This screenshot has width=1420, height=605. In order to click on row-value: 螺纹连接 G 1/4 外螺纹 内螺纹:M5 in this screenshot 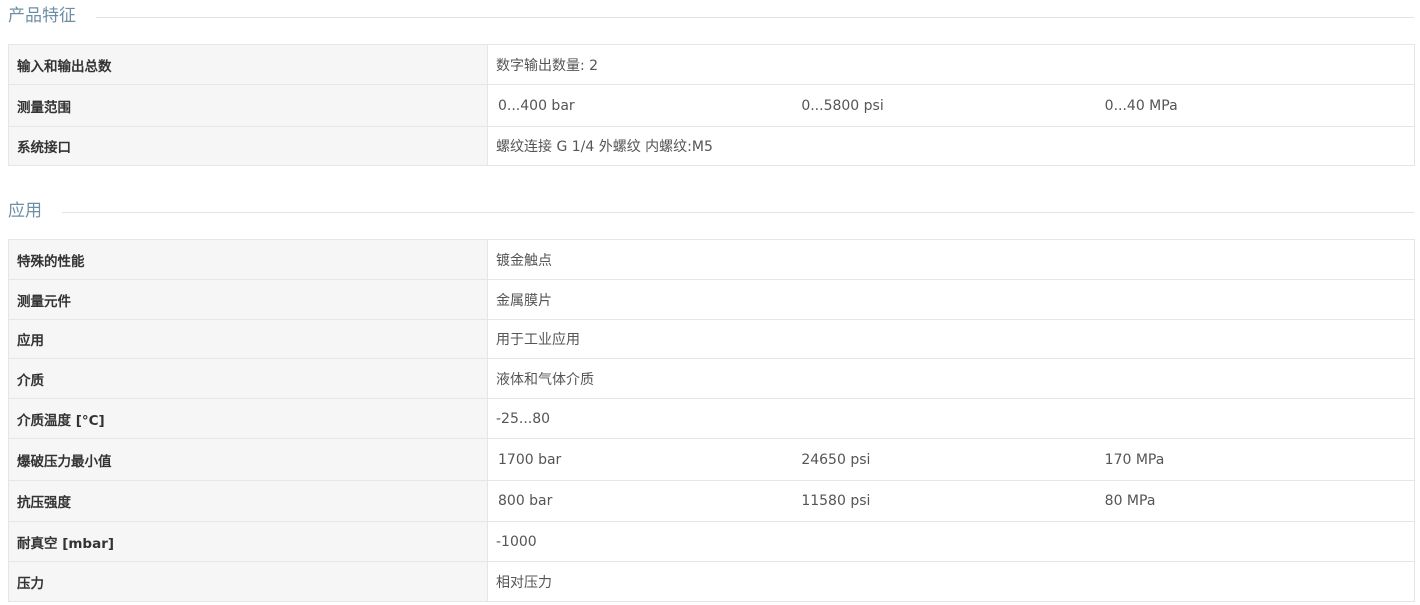, I will do `click(951, 146)`.